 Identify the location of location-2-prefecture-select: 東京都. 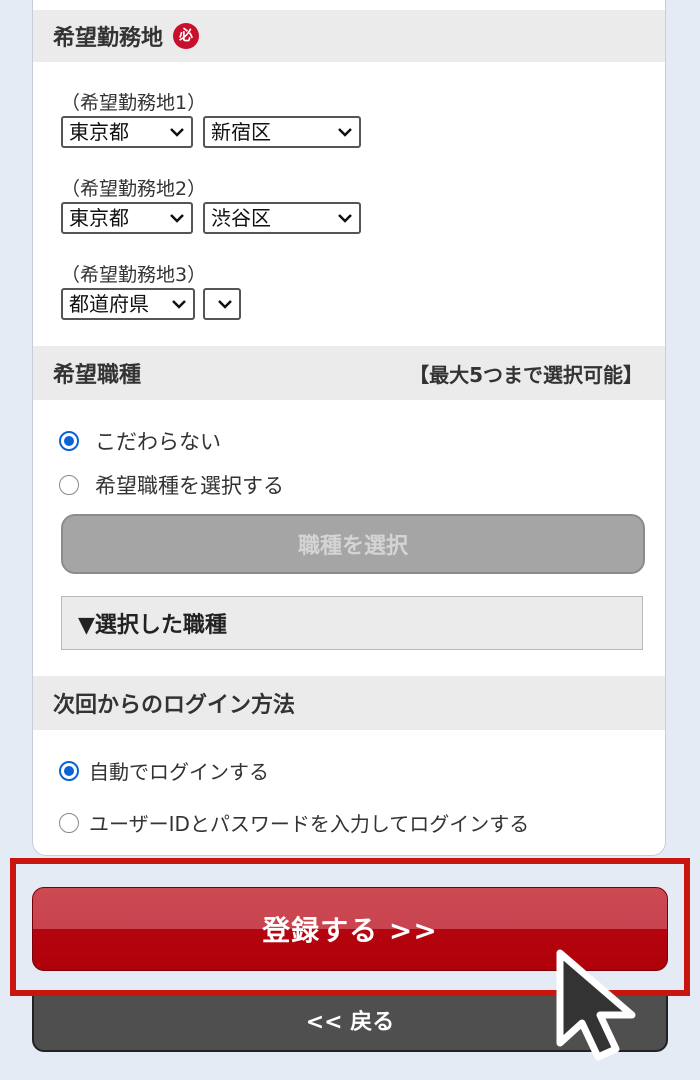
(127, 218).